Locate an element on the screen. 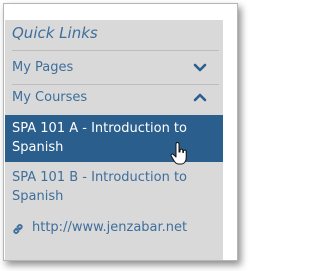  external-link-label: http://www.jenzabar.net is located at coordinates (110, 227).